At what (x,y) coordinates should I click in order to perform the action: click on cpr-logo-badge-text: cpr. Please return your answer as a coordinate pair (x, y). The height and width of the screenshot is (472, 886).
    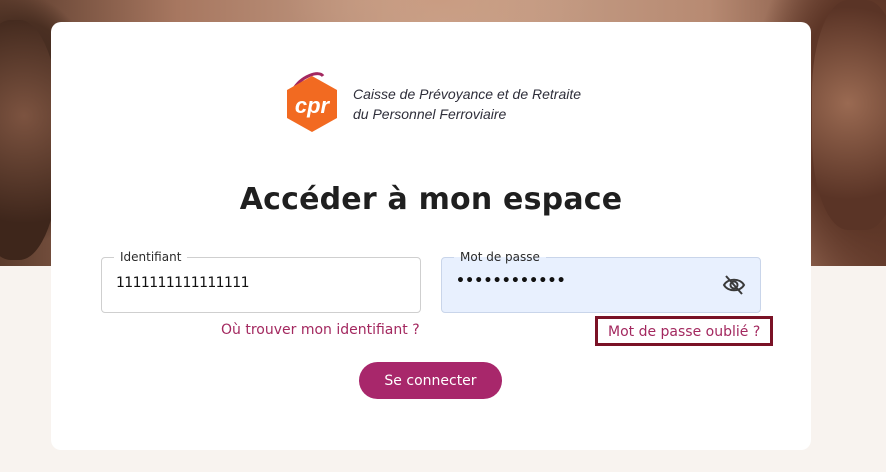
    Looking at the image, I should click on (313, 105).